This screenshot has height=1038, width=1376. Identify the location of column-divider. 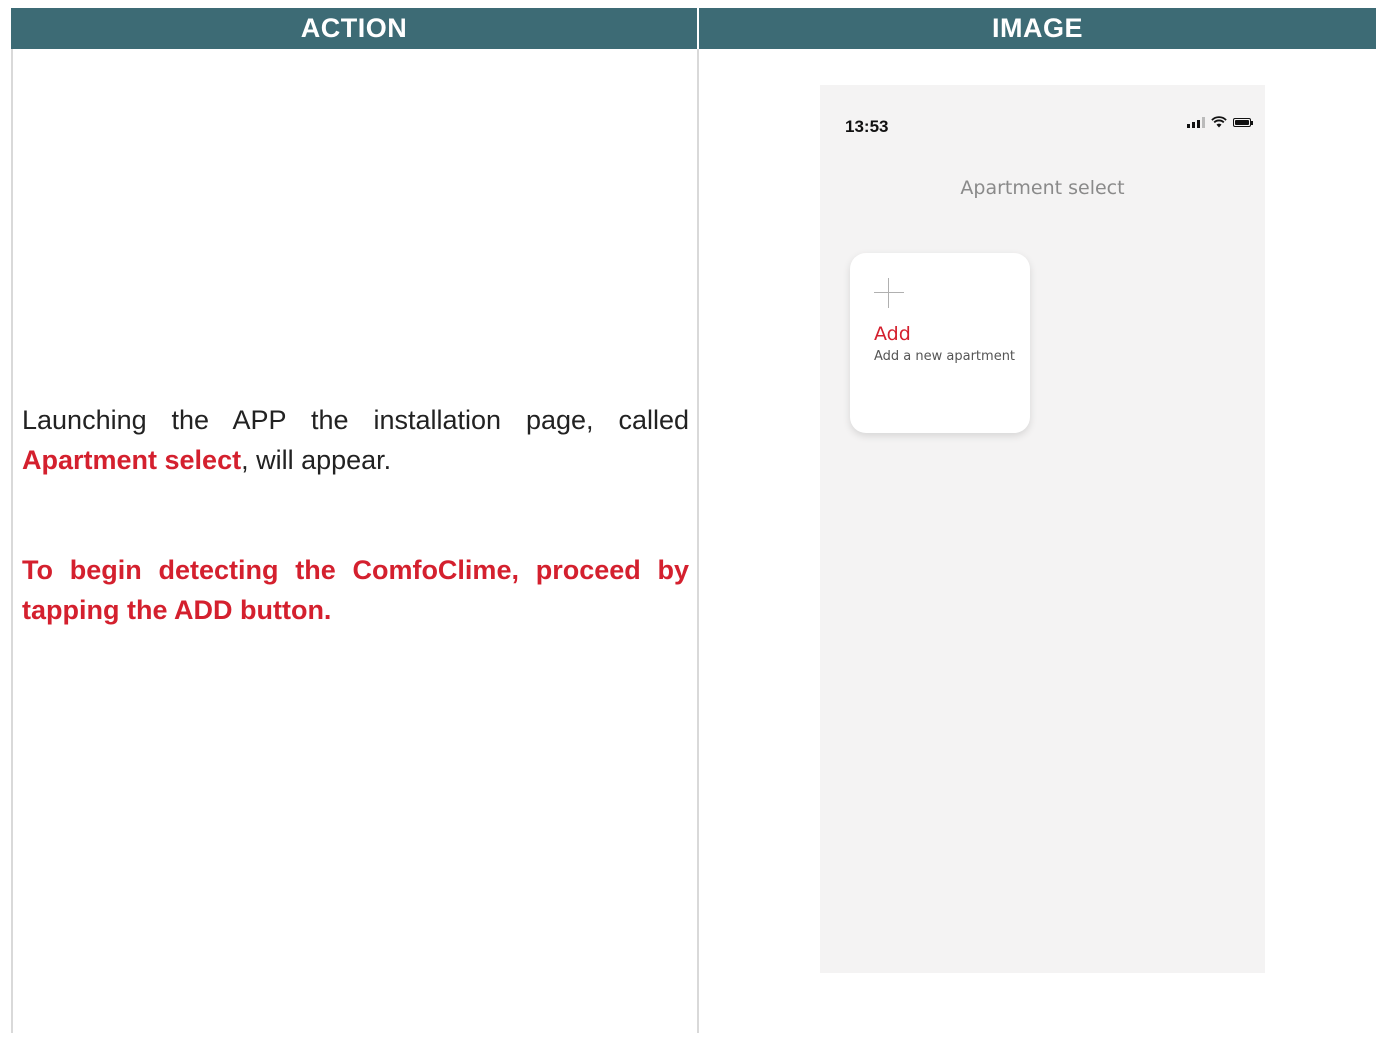
(698, 541).